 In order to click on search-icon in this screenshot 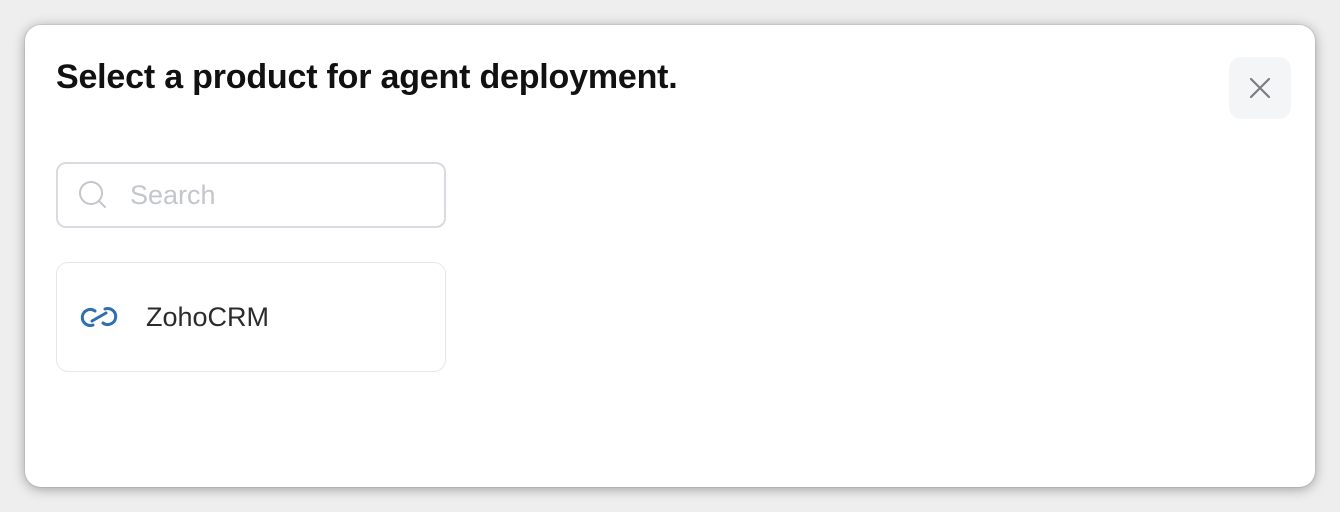, I will do `click(93, 195)`.